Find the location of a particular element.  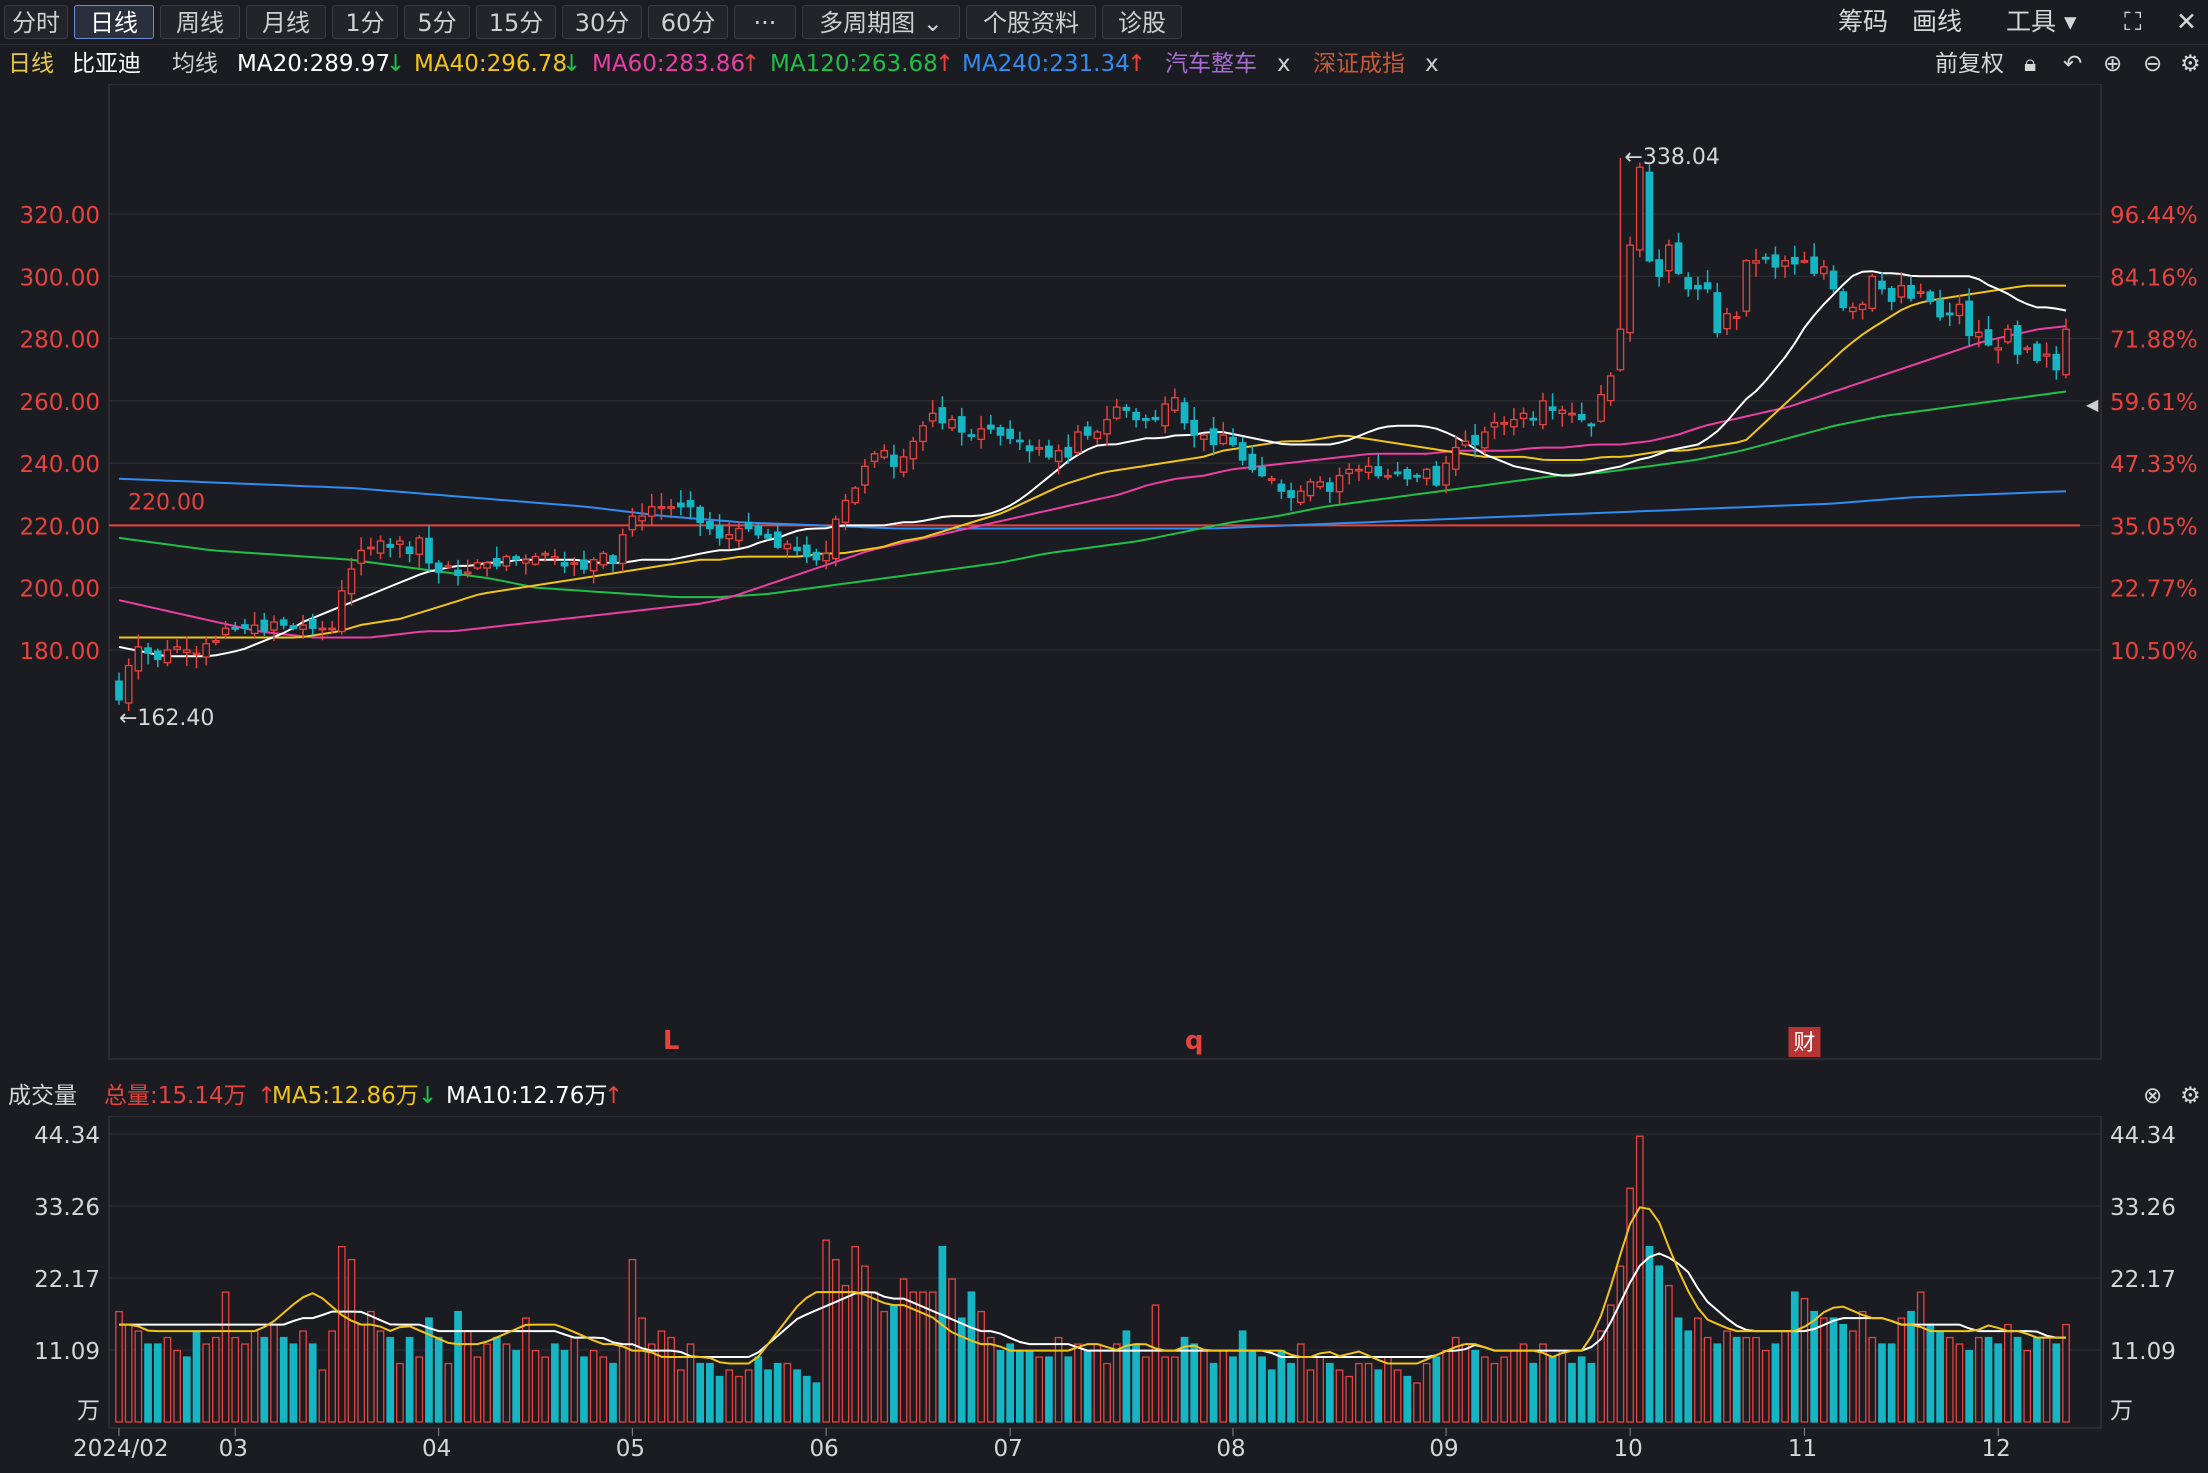

tab-2: 周线 is located at coordinates (200, 22).